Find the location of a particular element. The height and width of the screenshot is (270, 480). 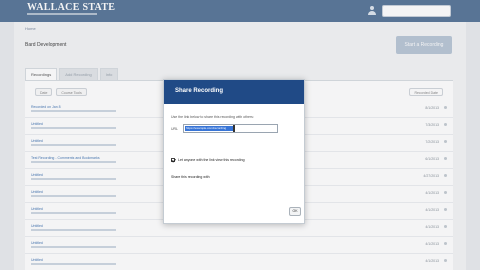

share-url-field: https://example.com/recording is located at coordinates (230, 128).